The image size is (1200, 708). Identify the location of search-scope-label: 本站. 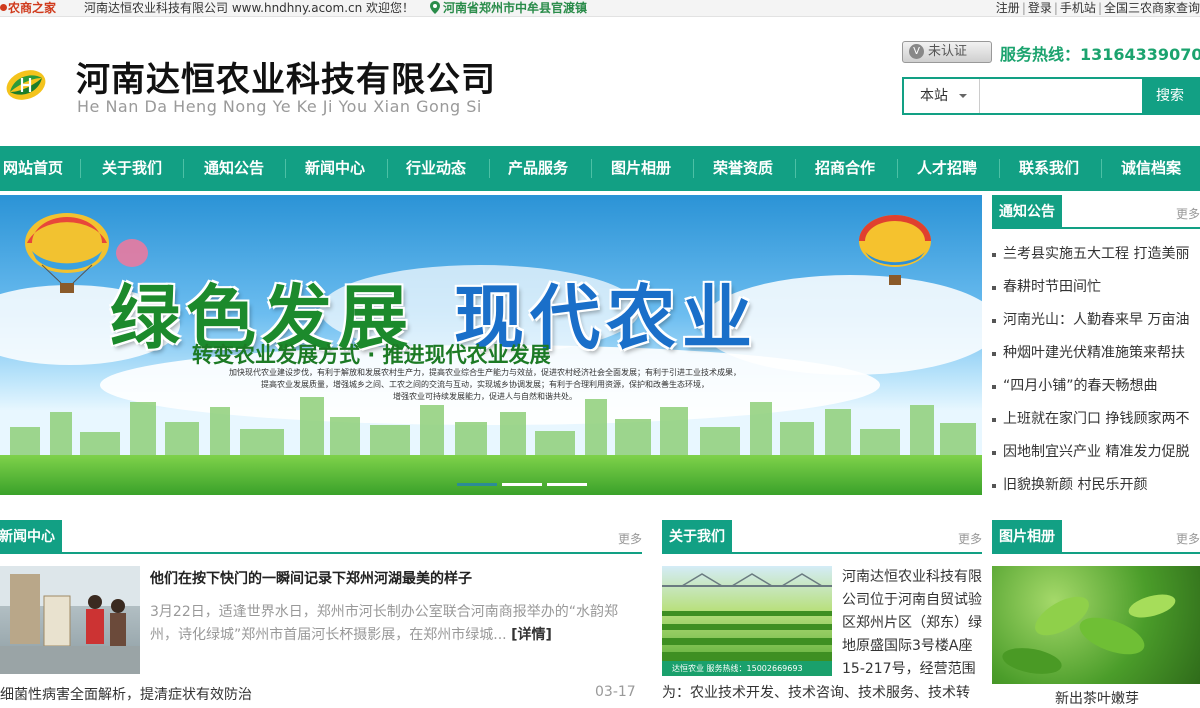
(934, 96).